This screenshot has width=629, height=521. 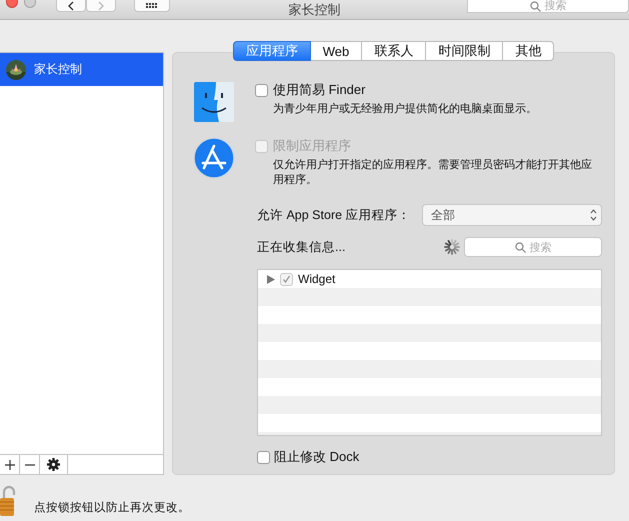 What do you see at coordinates (593, 215) in the screenshot?
I see `up-down-arrows-icon` at bounding box center [593, 215].